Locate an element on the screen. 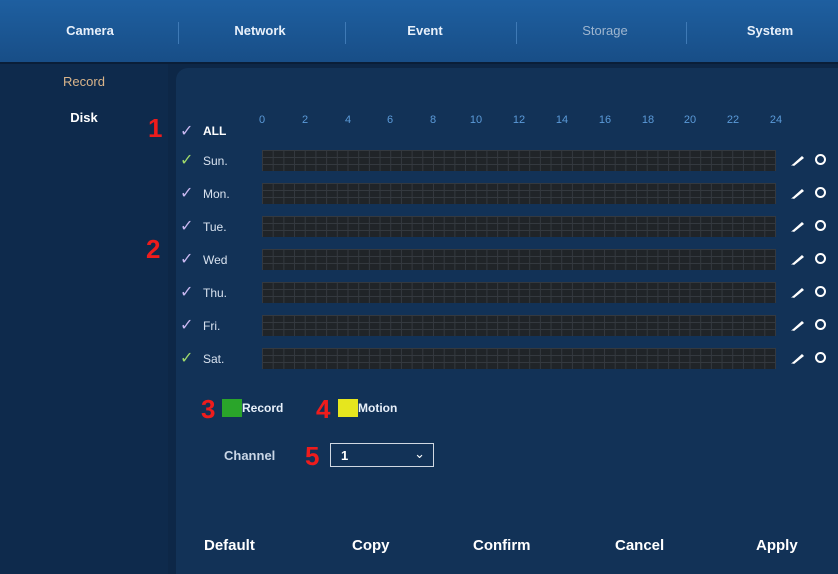 The image size is (838, 574). cancel-button: Cancel is located at coordinates (639, 545).